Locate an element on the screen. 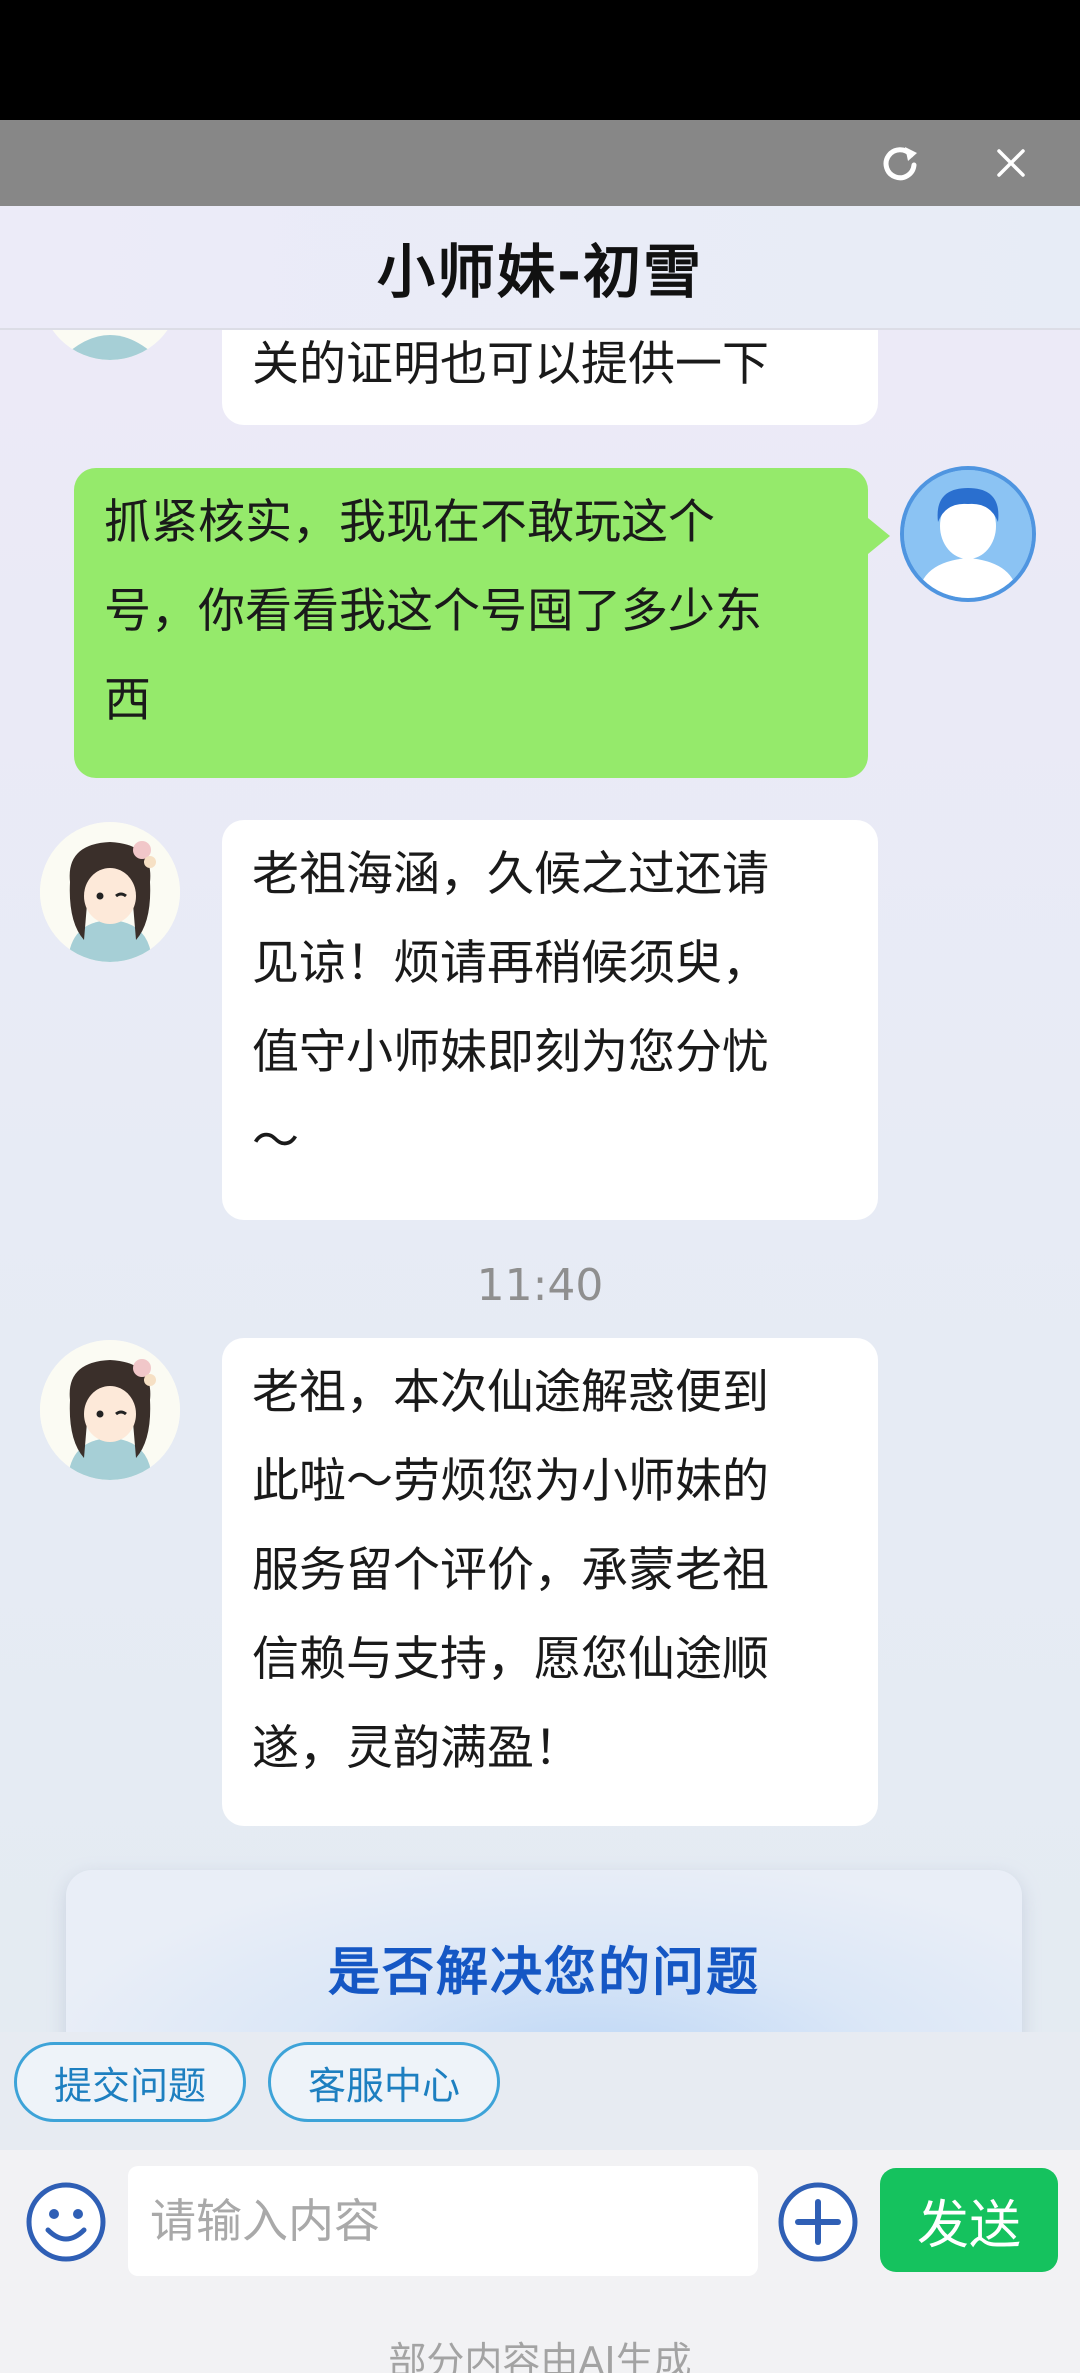 The width and height of the screenshot is (1080, 2373). send-button: 发送 is located at coordinates (969, 2220).